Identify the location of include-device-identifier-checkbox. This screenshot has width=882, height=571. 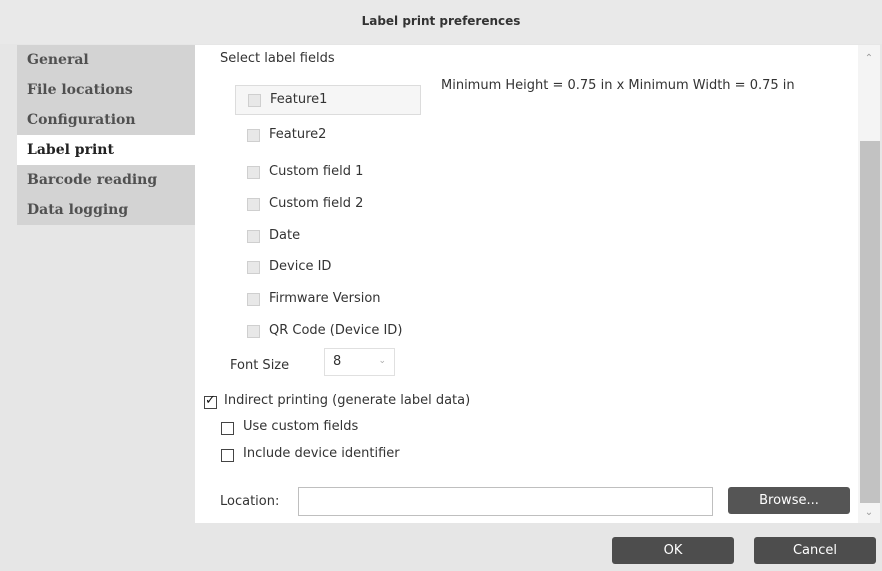
(227, 455).